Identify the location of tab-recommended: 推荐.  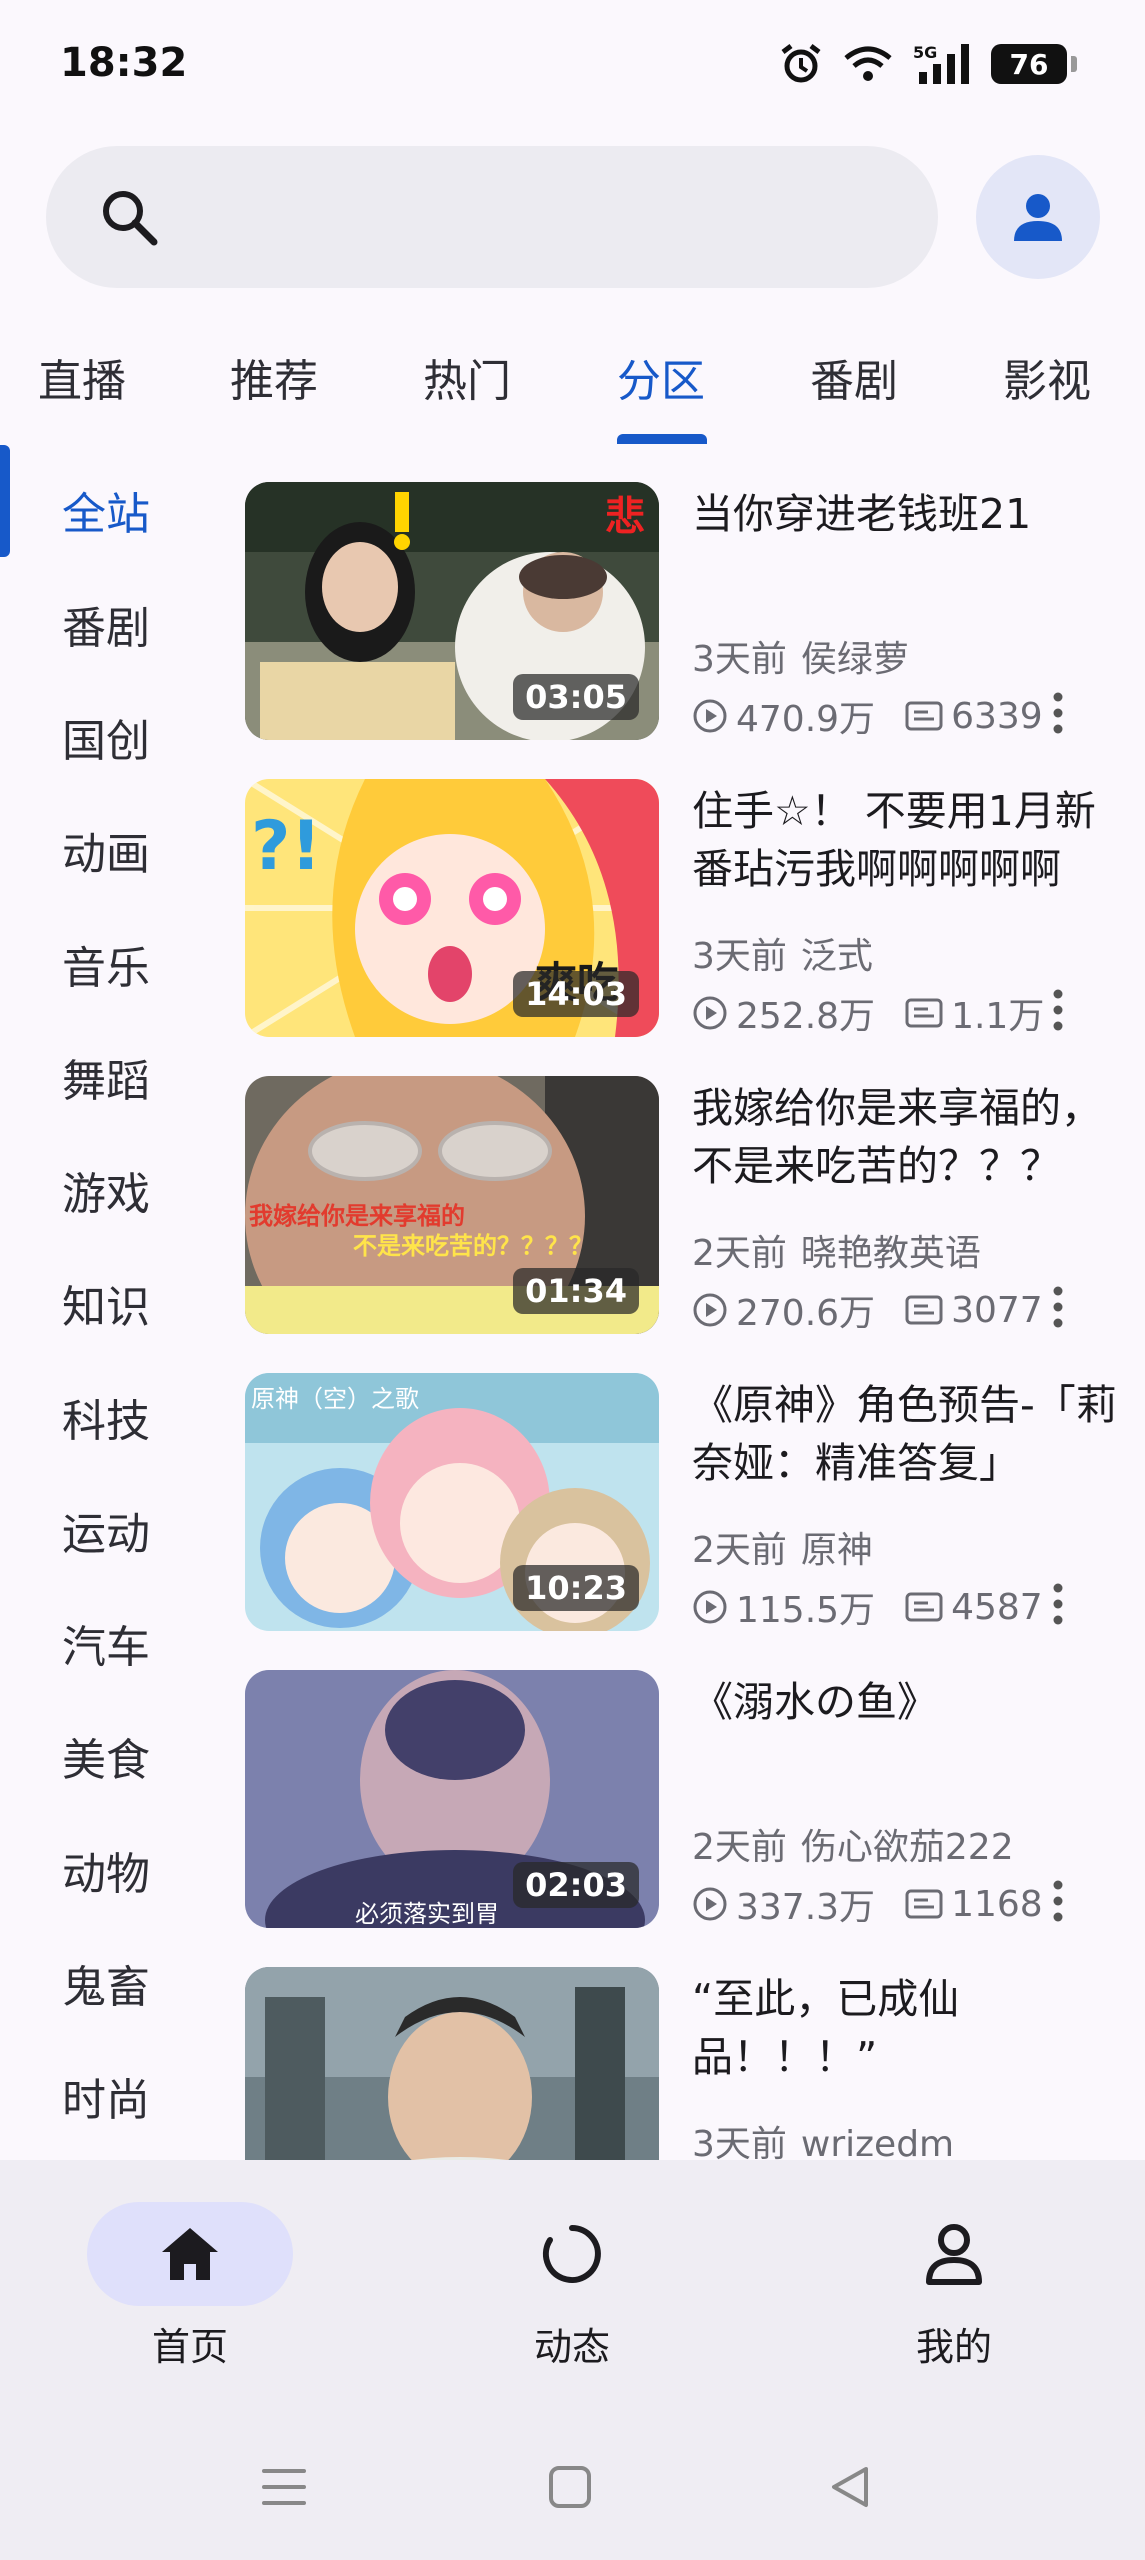
(274, 377).